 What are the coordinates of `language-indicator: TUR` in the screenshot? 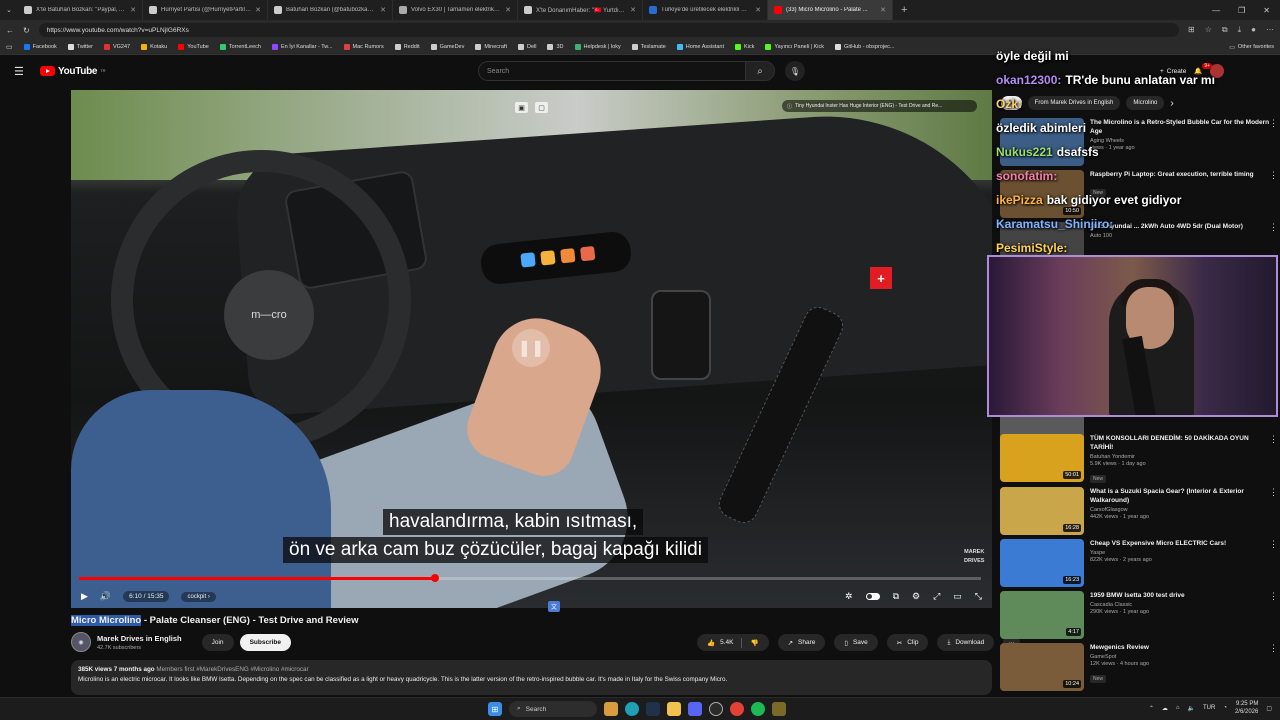 It's located at (1209, 708).